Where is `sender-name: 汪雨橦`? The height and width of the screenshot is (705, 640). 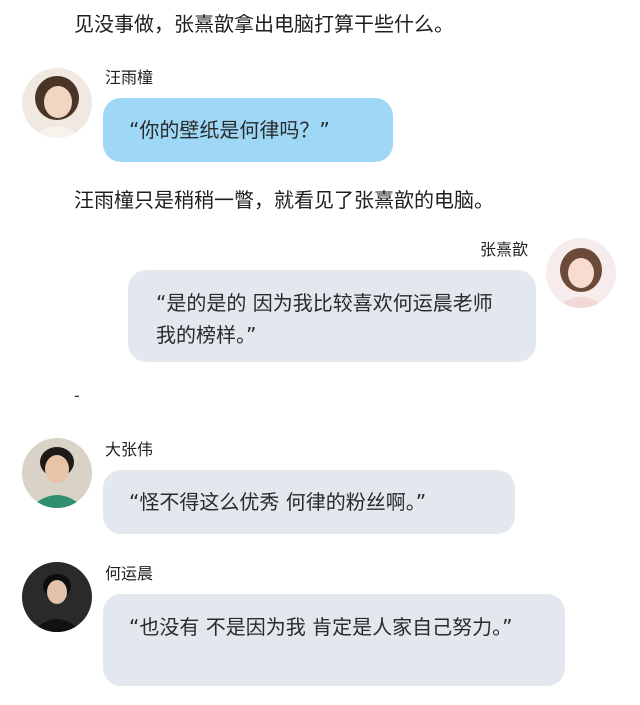
sender-name: 汪雨橦 is located at coordinates (129, 77).